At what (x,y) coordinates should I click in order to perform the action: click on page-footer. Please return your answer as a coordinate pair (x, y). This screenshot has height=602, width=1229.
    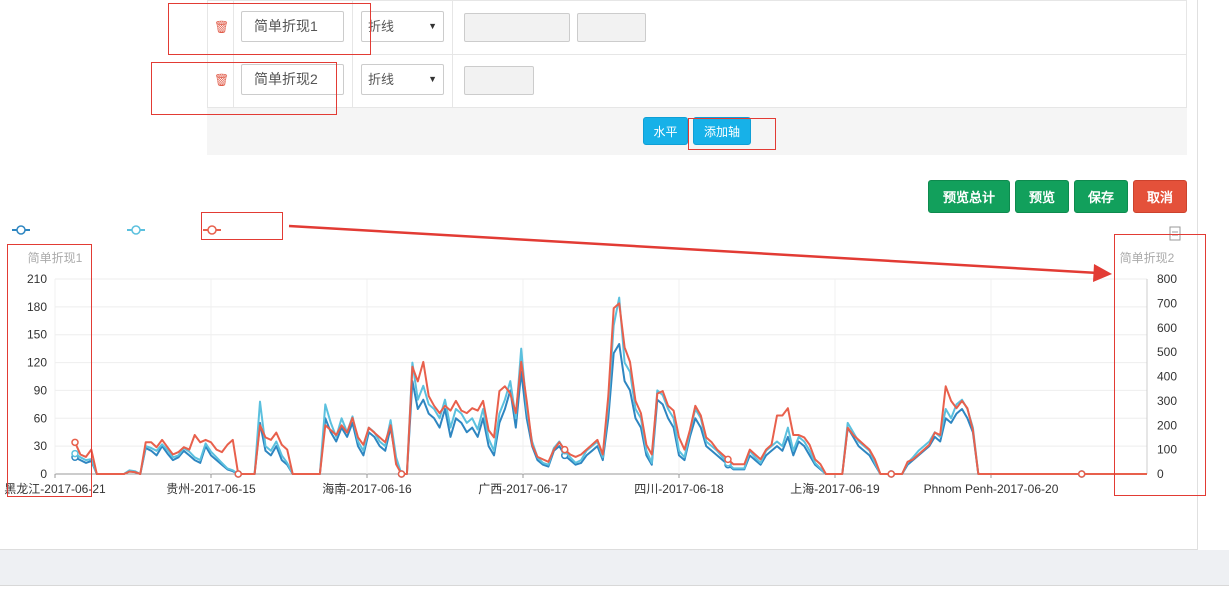
    Looking at the image, I should click on (614, 567).